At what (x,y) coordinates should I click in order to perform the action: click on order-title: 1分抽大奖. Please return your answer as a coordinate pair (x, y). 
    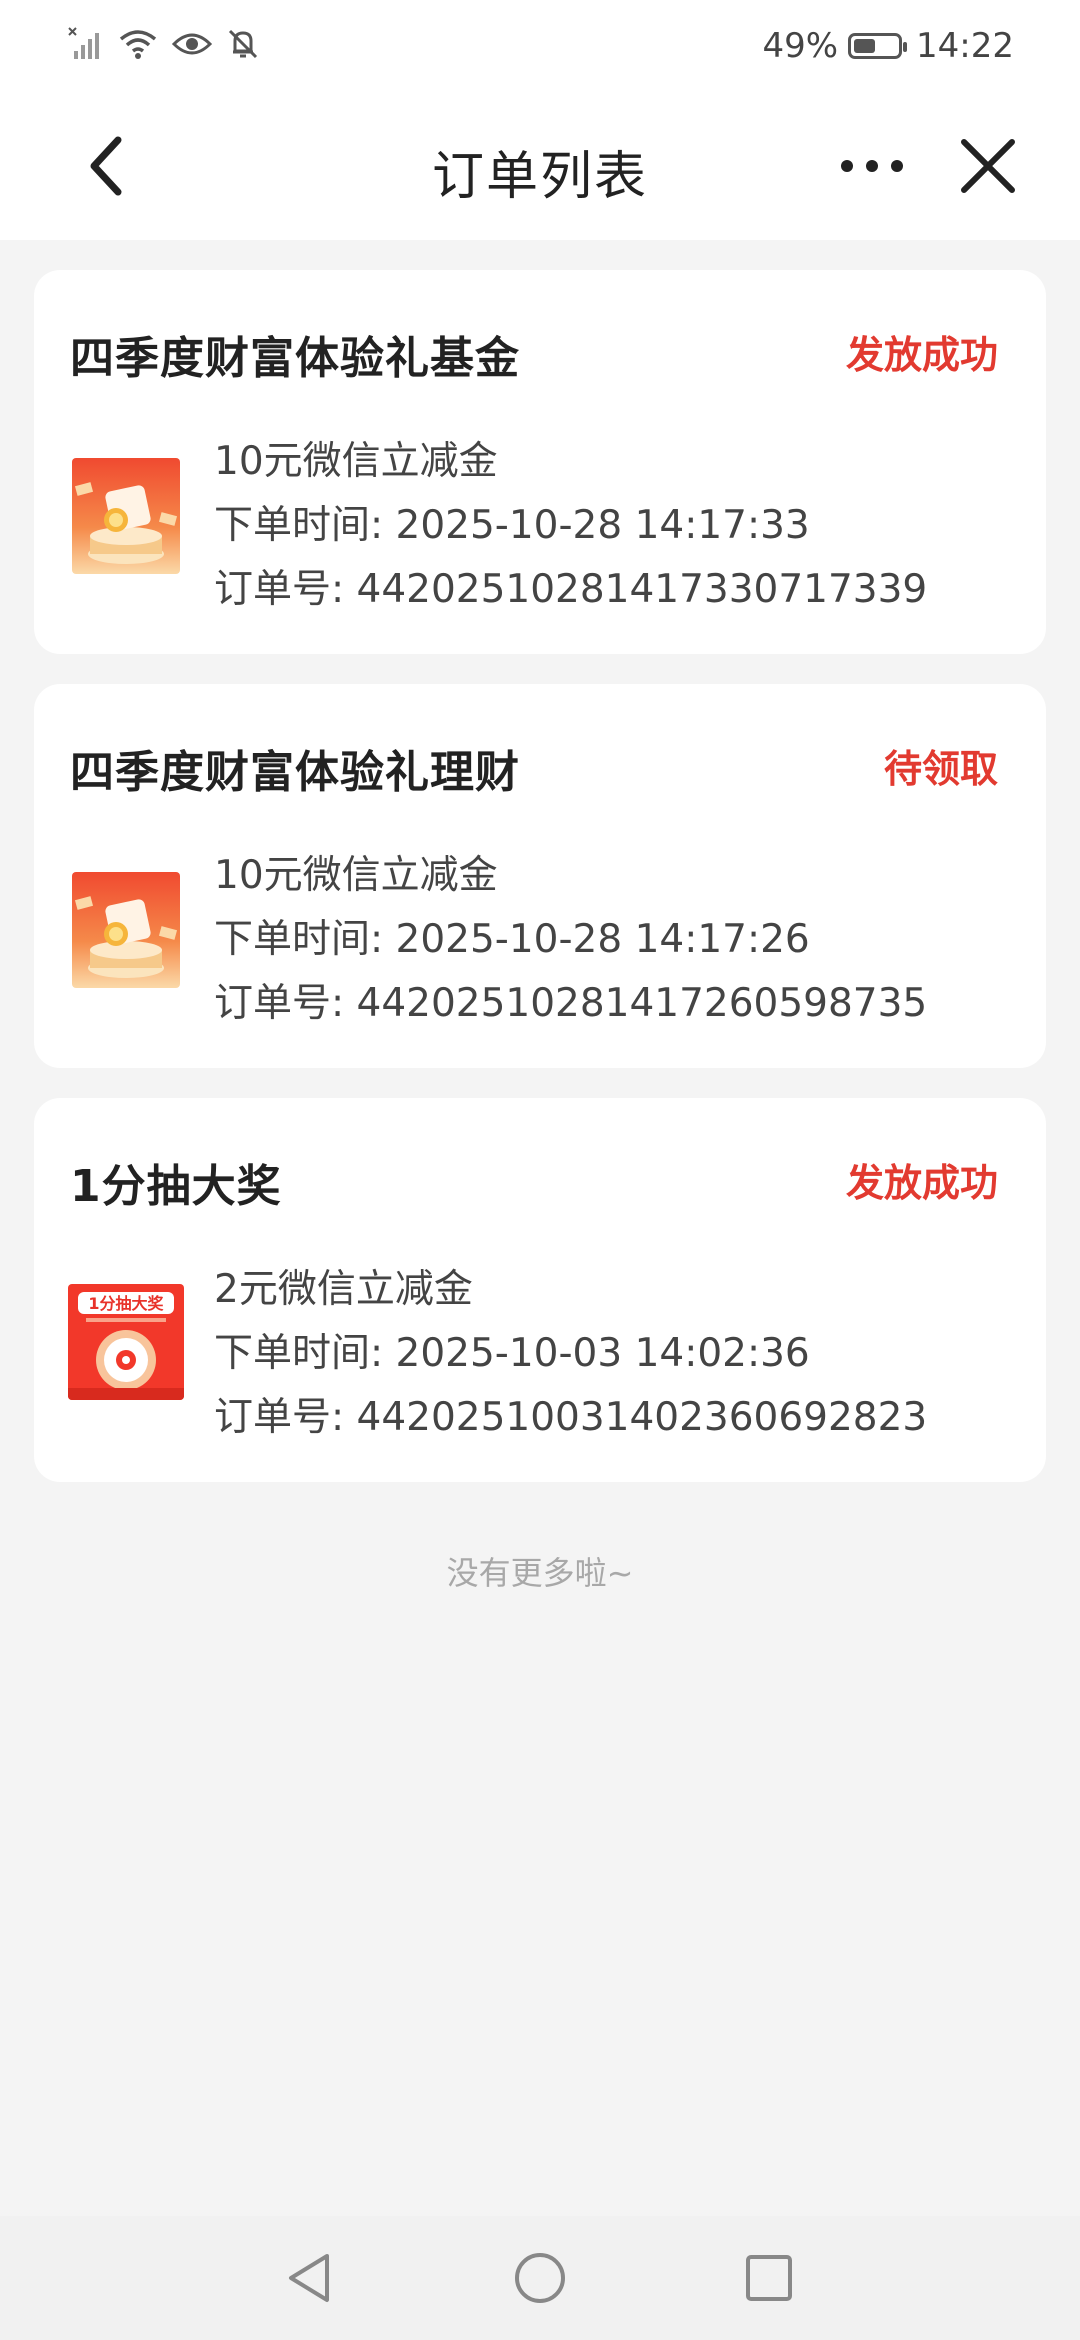
    Looking at the image, I should click on (176, 1186).